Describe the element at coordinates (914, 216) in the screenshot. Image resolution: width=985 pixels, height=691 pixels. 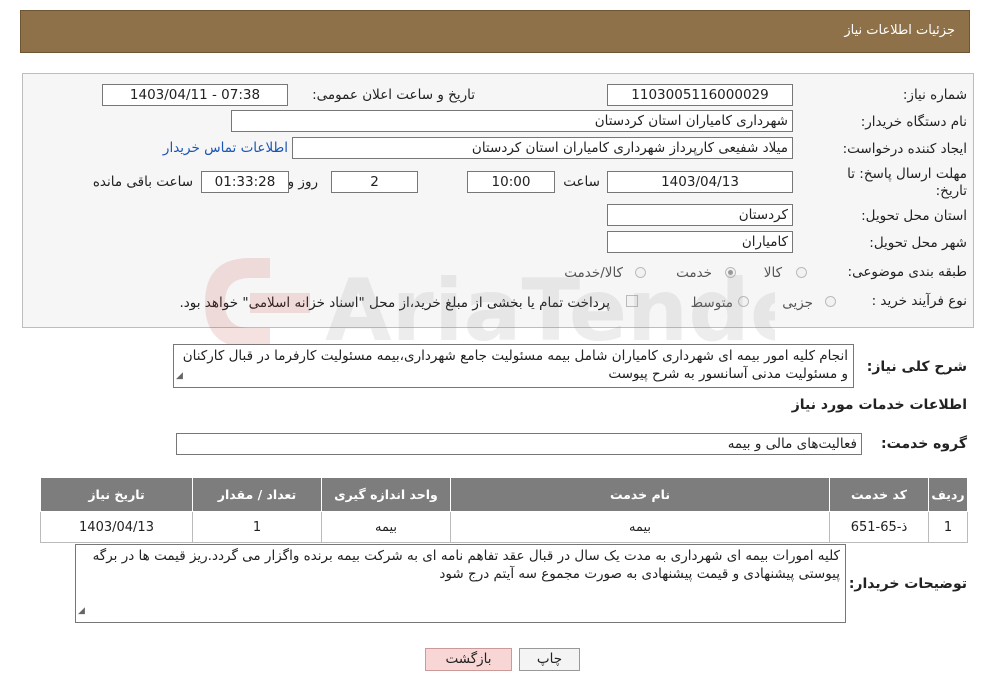
I see `province-label: استان محل تحویل:` at that location.